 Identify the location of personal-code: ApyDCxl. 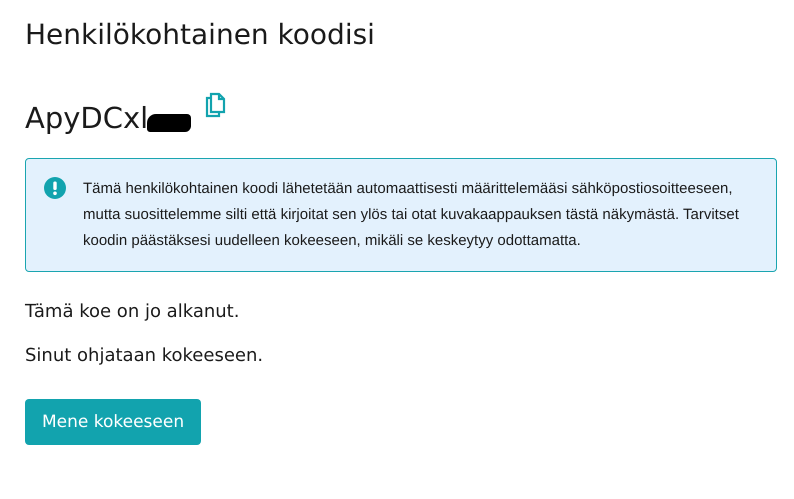
(86, 118).